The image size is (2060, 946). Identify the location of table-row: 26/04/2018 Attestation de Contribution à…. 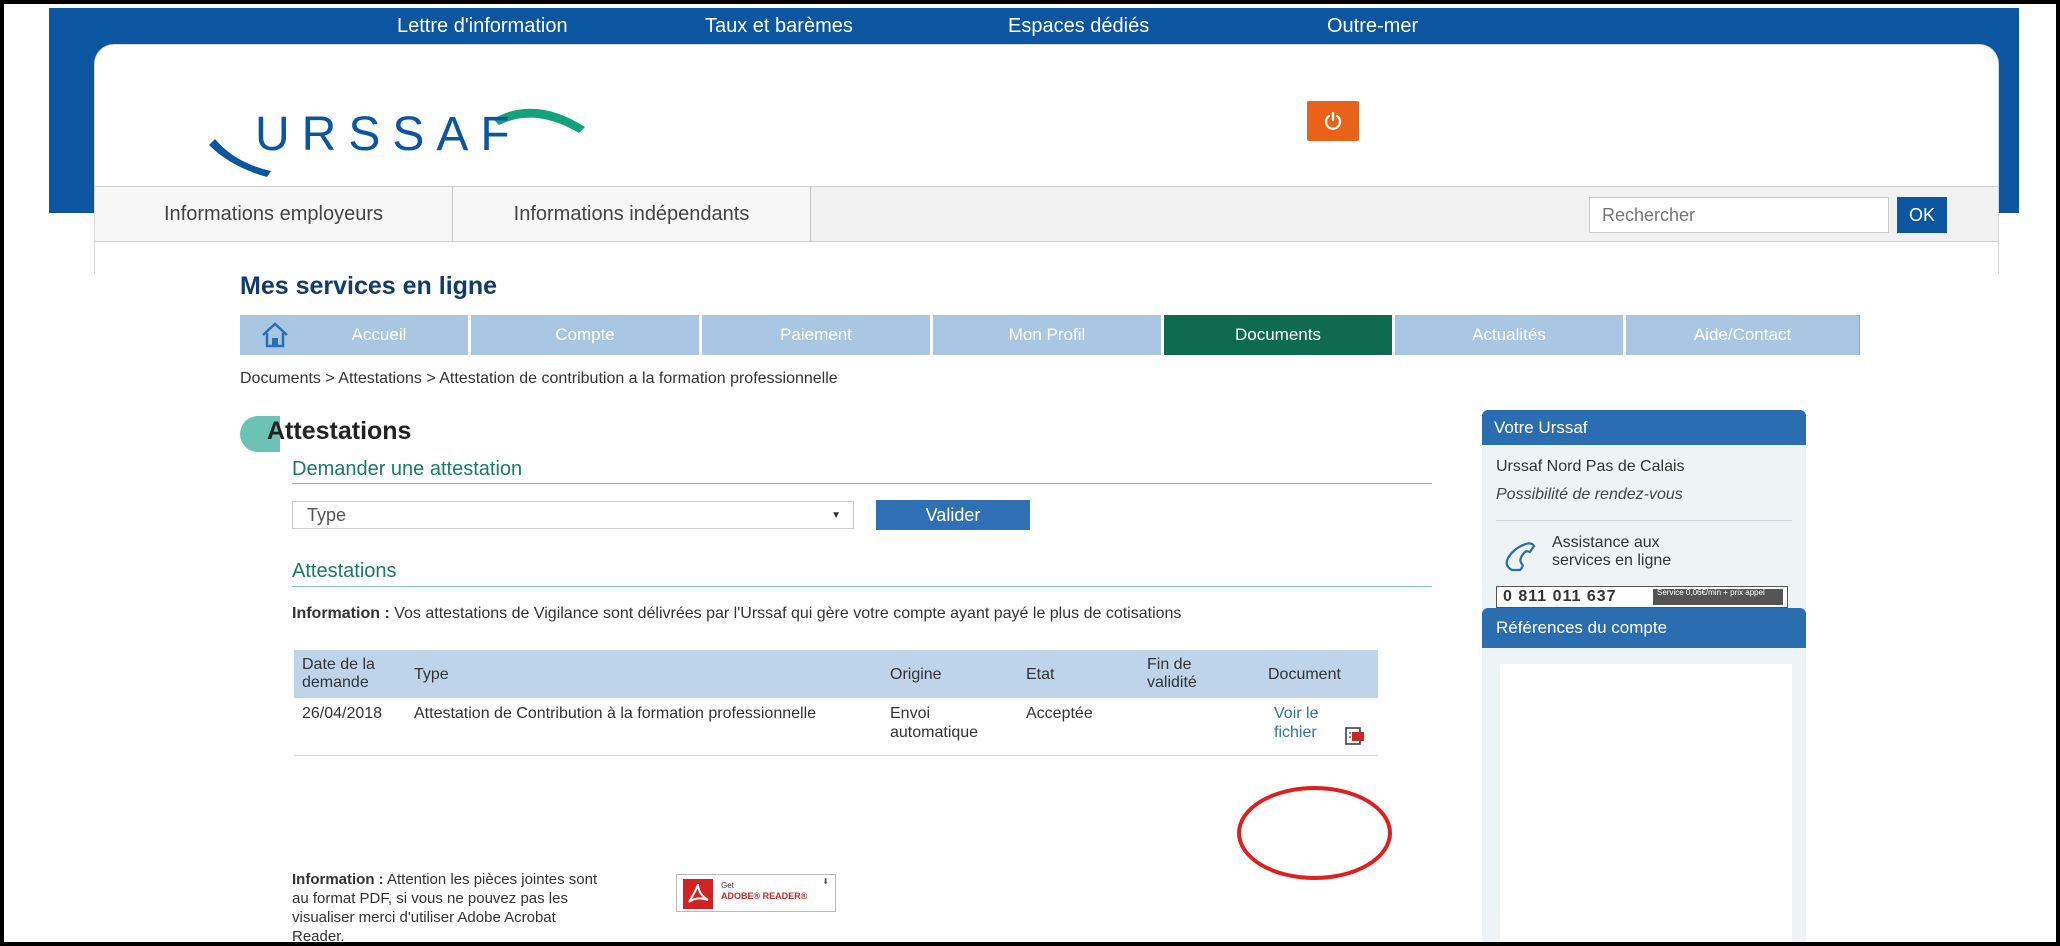
(836, 727).